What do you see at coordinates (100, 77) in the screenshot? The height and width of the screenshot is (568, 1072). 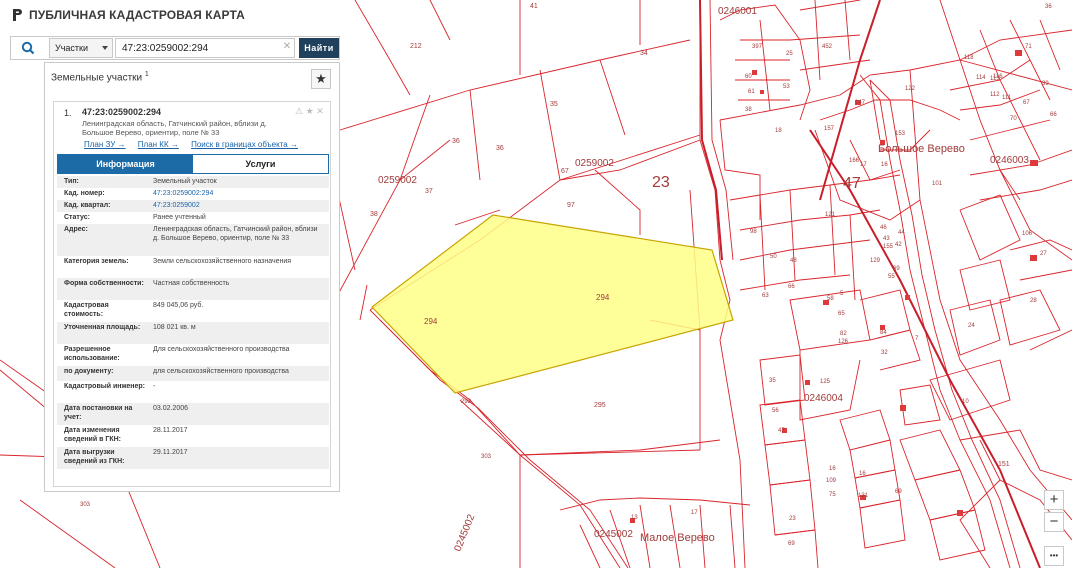 I see `panel-title: Земельные участки 1` at bounding box center [100, 77].